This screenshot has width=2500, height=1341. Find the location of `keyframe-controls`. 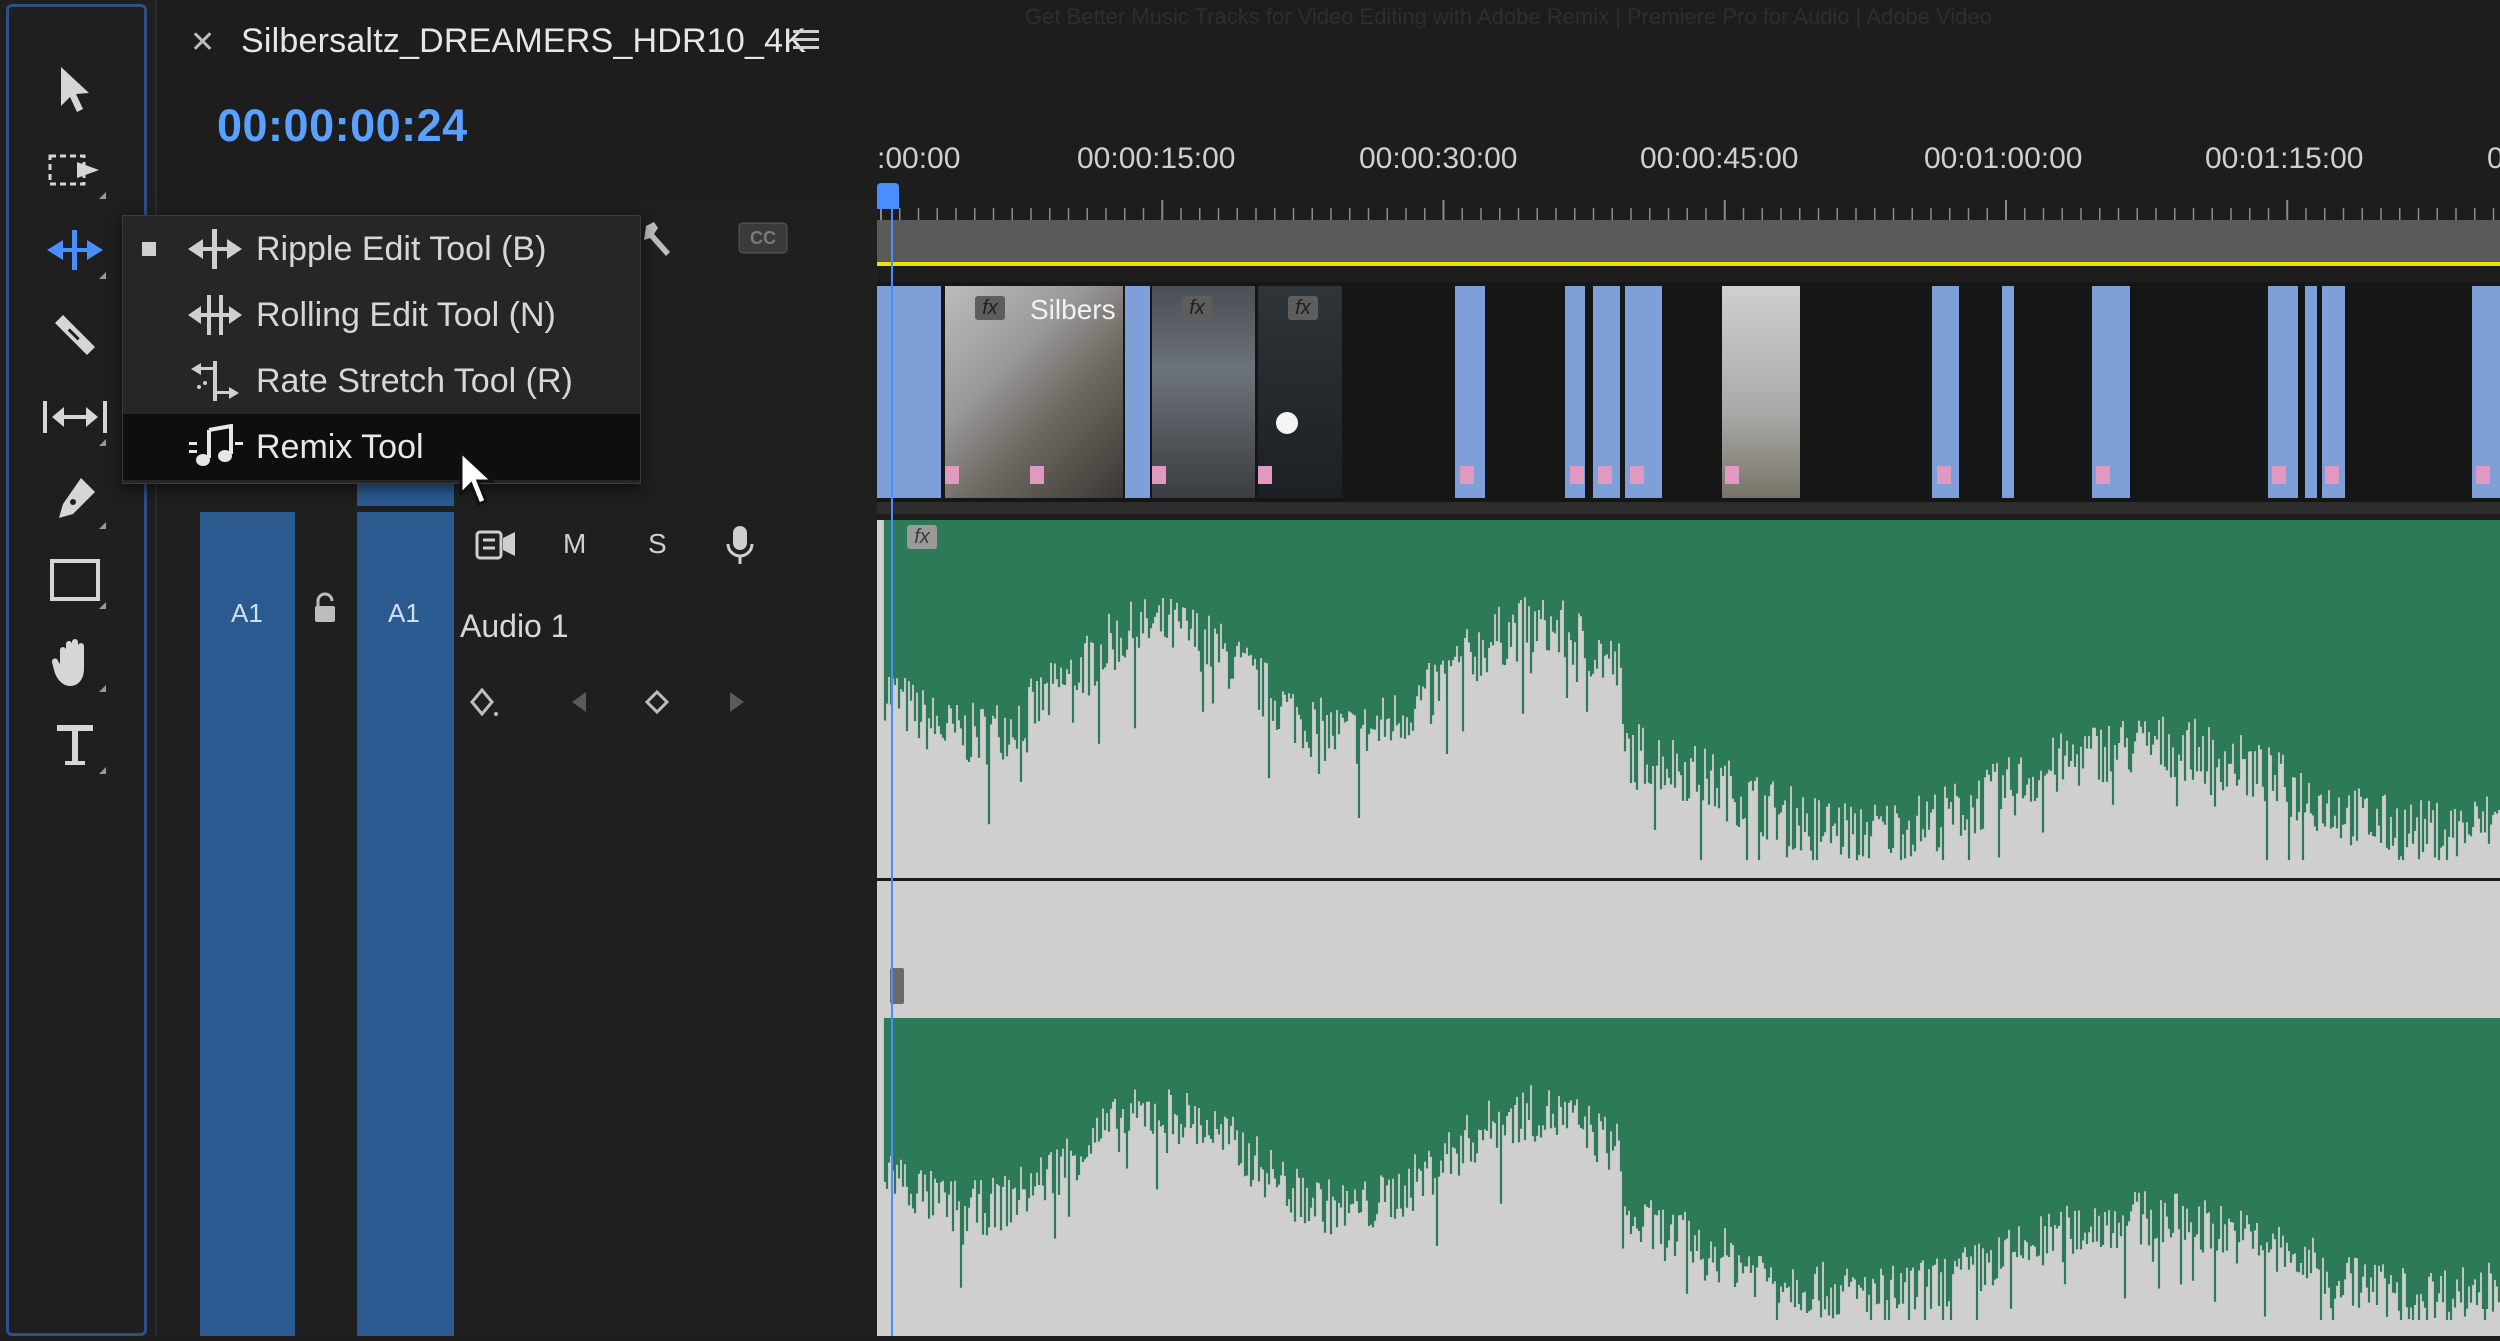

keyframe-controls is located at coordinates (620, 706).